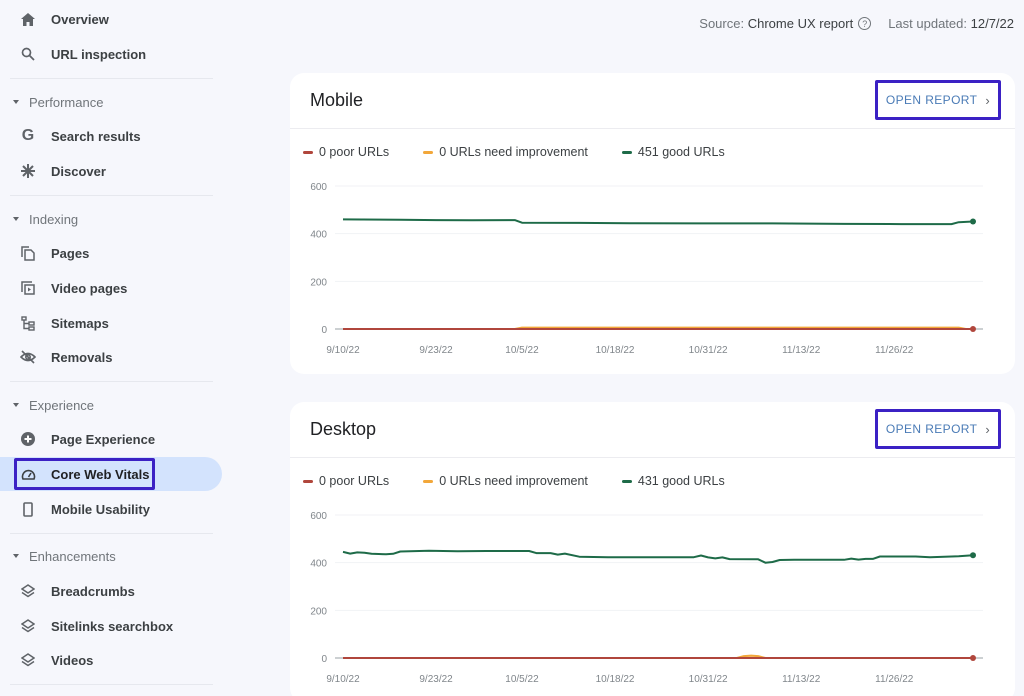 The height and width of the screenshot is (696, 1024). What do you see at coordinates (93, 591) in the screenshot?
I see `sidebar-item-label: Breadcrumbs` at bounding box center [93, 591].